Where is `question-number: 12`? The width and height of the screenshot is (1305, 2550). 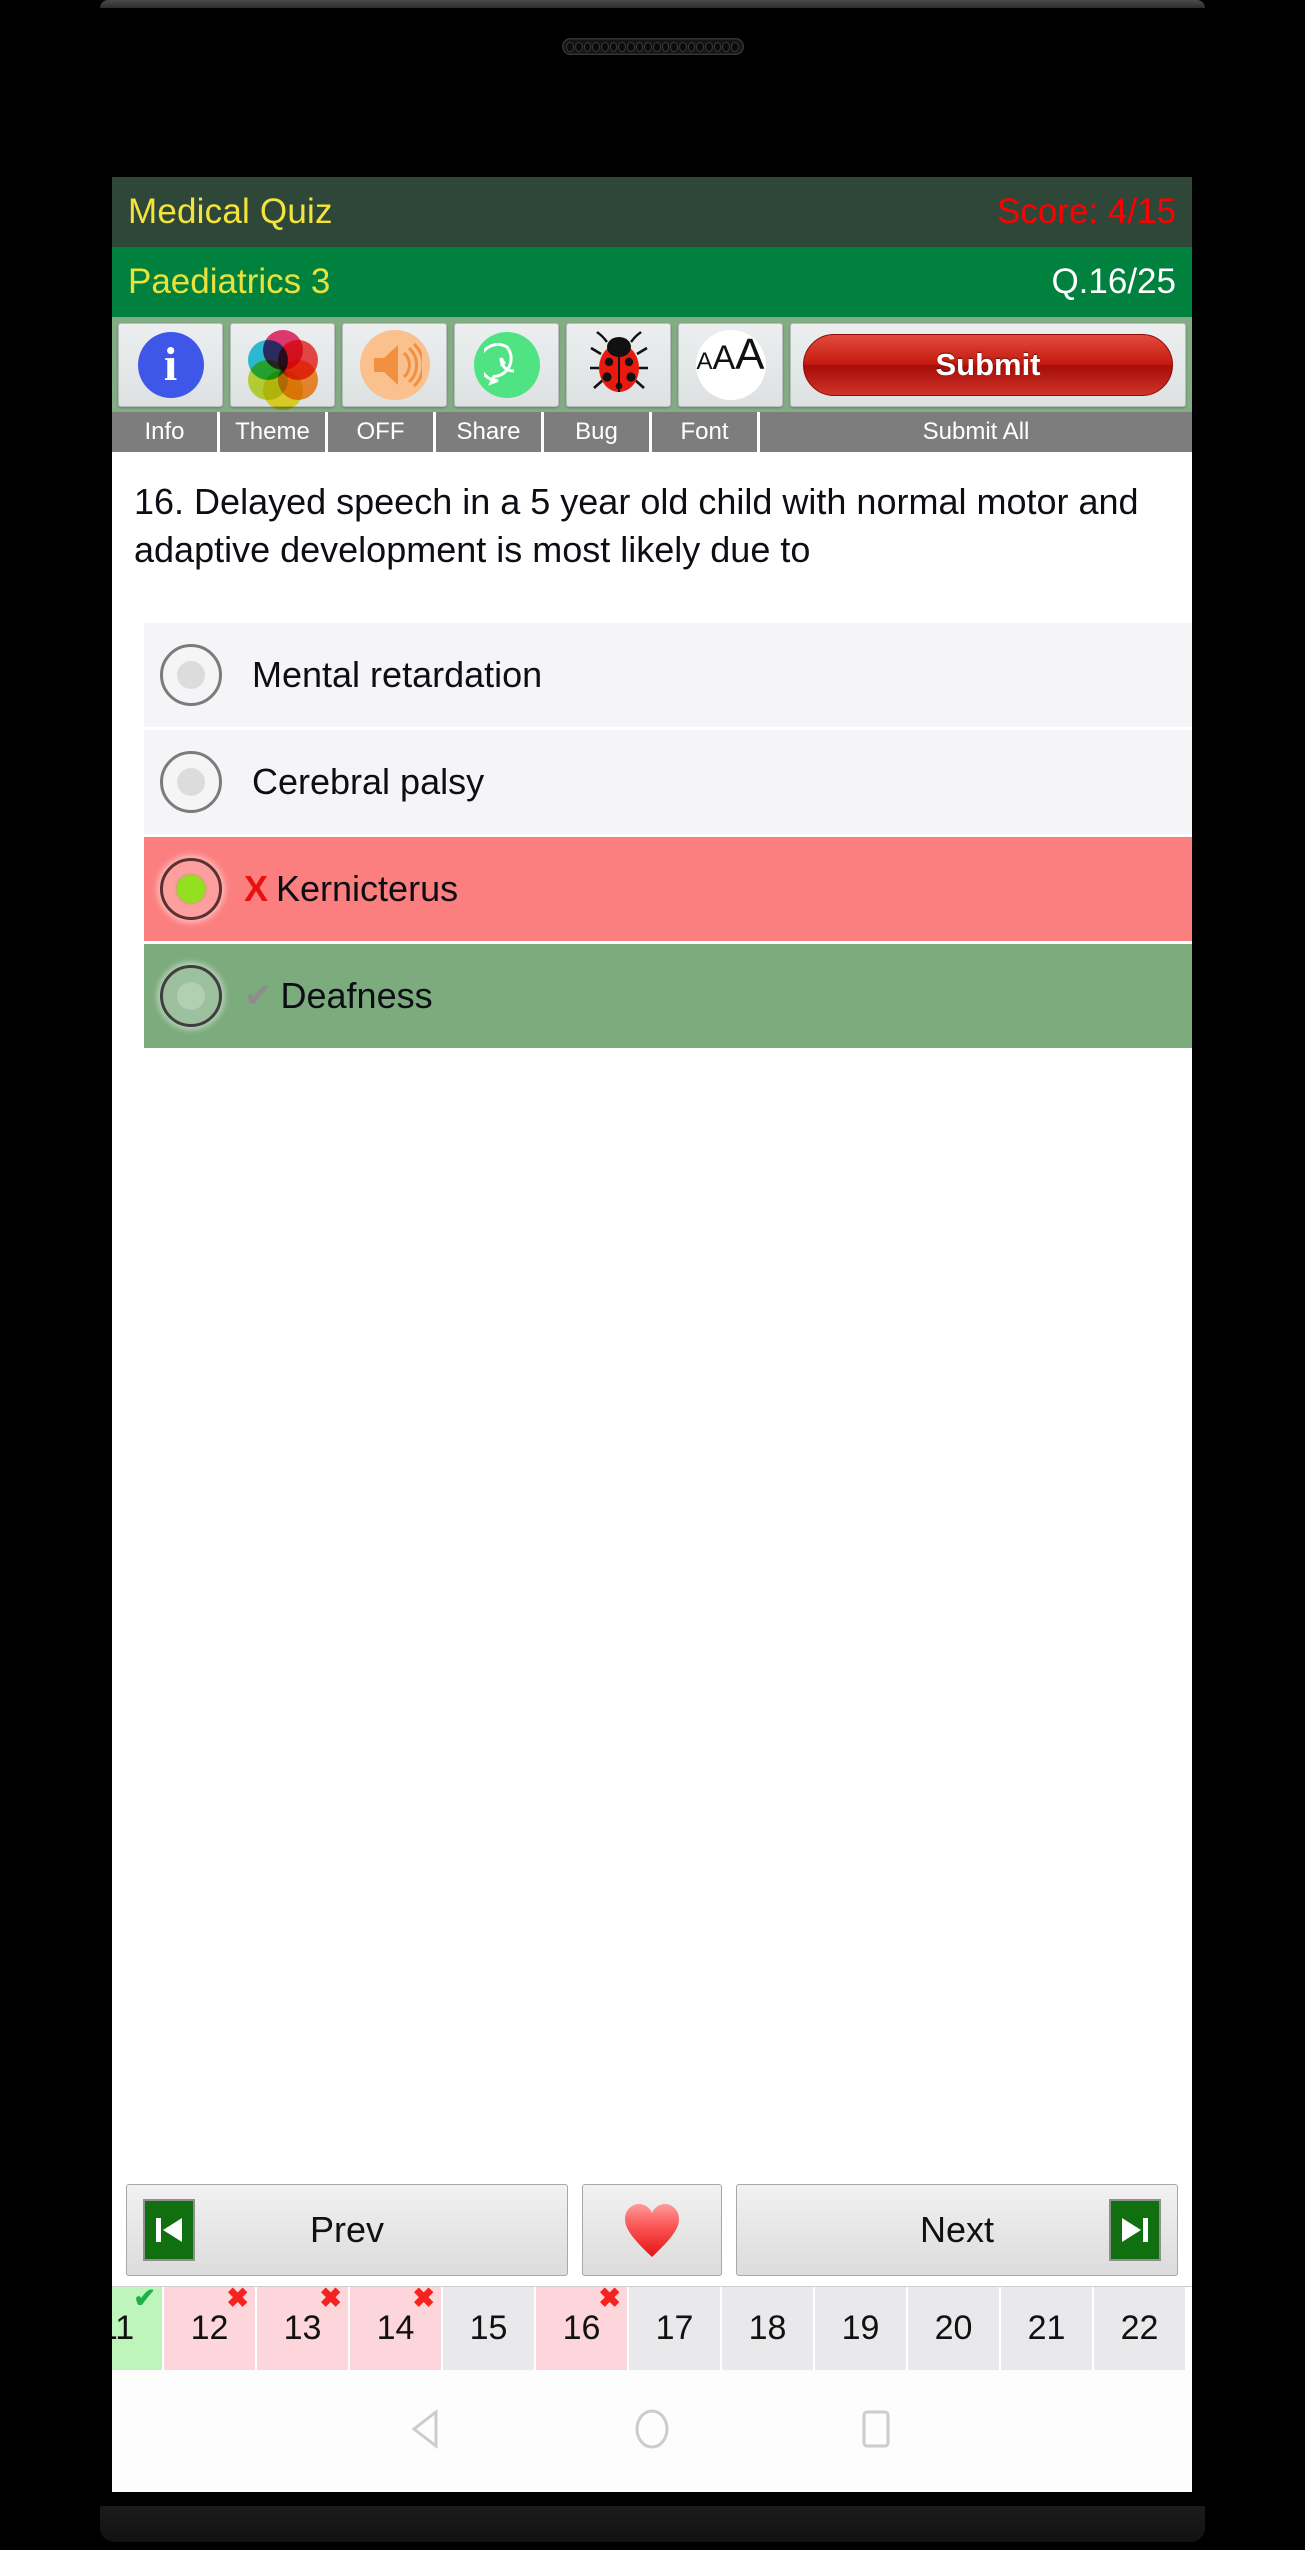
question-number: 12 is located at coordinates (209, 2328).